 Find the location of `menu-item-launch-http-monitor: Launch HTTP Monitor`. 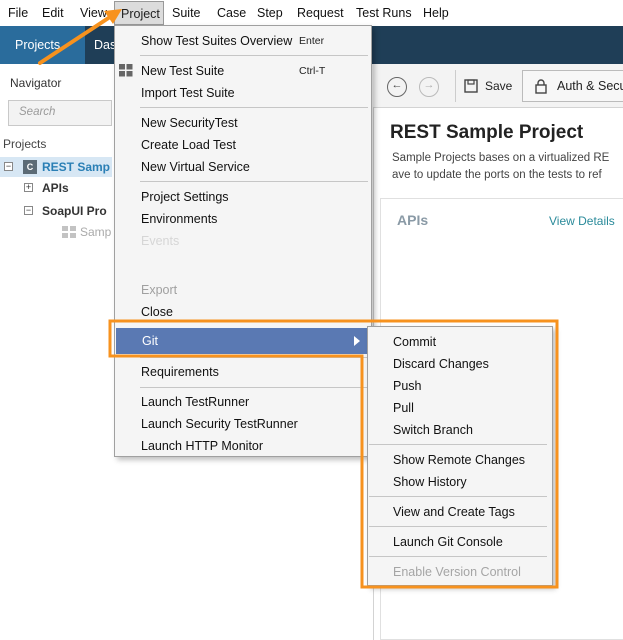

menu-item-launch-http-monitor: Launch HTTP Monitor is located at coordinates (202, 446).